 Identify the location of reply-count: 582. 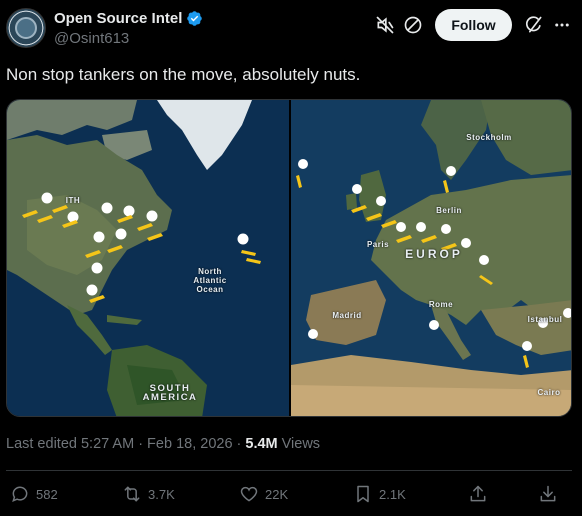
(47, 494).